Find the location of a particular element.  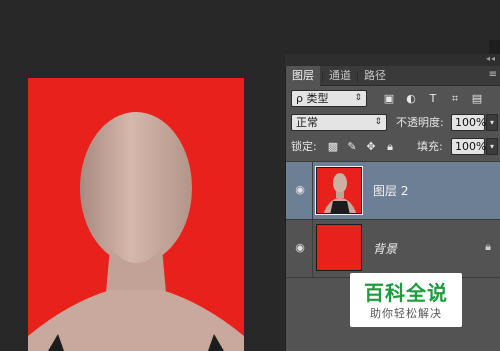

fill-arrow-icon: ▾ is located at coordinates (492, 146).